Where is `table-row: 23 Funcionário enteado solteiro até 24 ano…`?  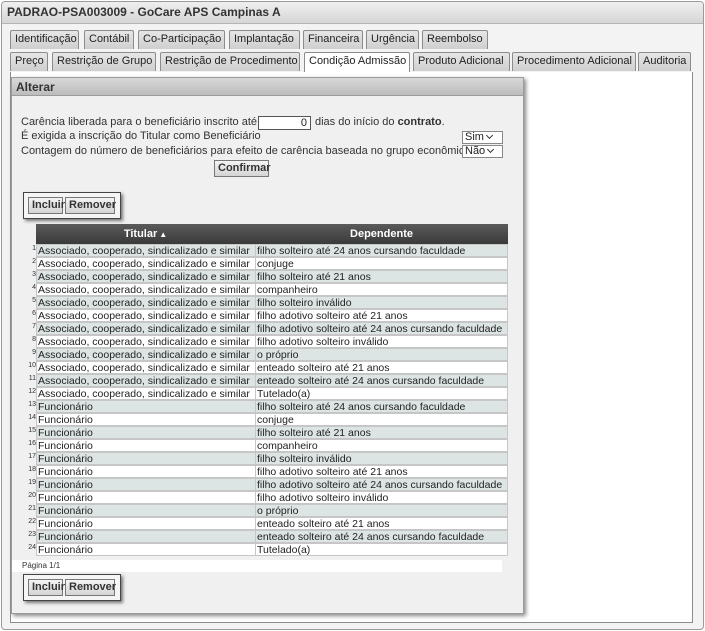 table-row: 23 Funcionário enteado solteiro até 24 ano… is located at coordinates (266, 536).